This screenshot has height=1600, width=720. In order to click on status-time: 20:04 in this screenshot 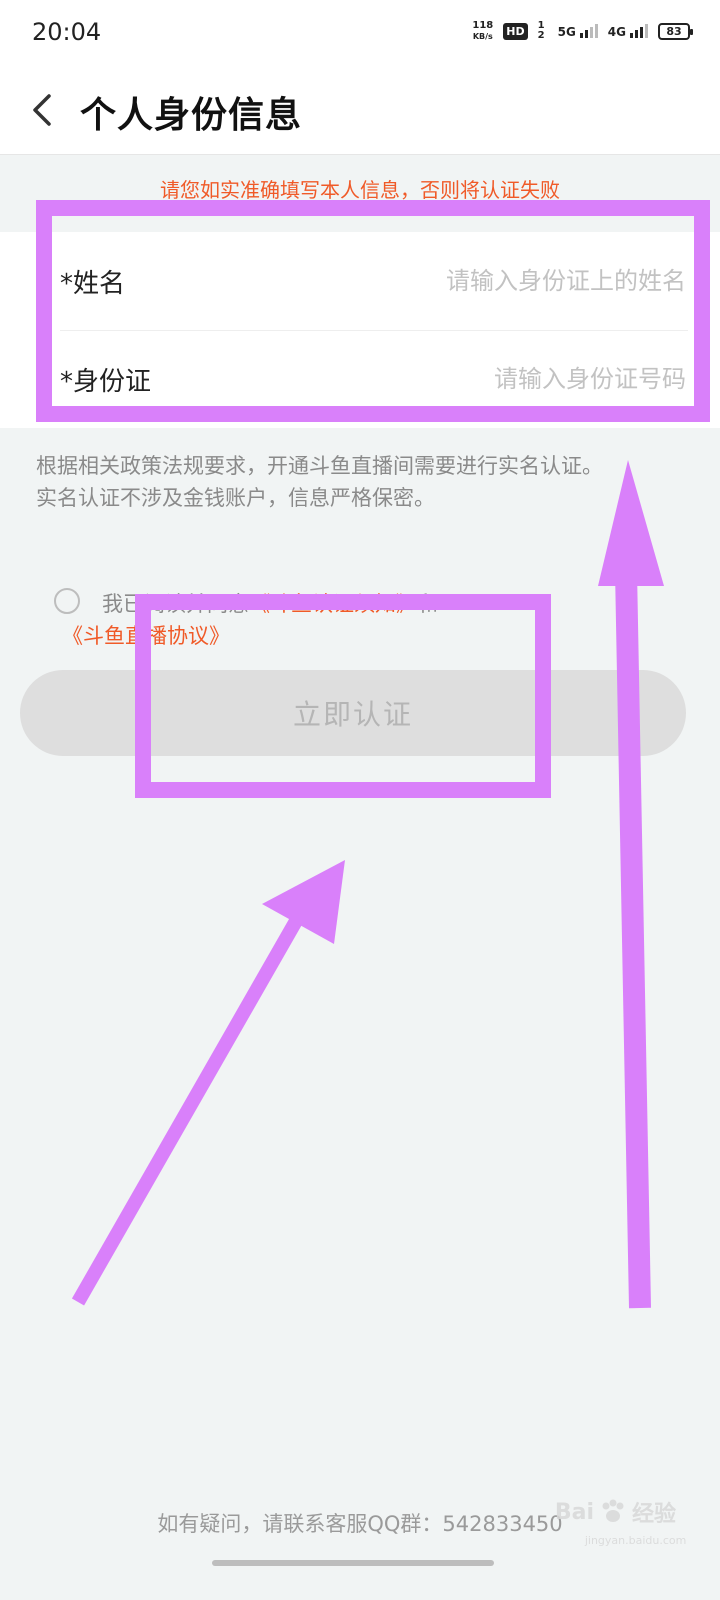, I will do `click(67, 32)`.